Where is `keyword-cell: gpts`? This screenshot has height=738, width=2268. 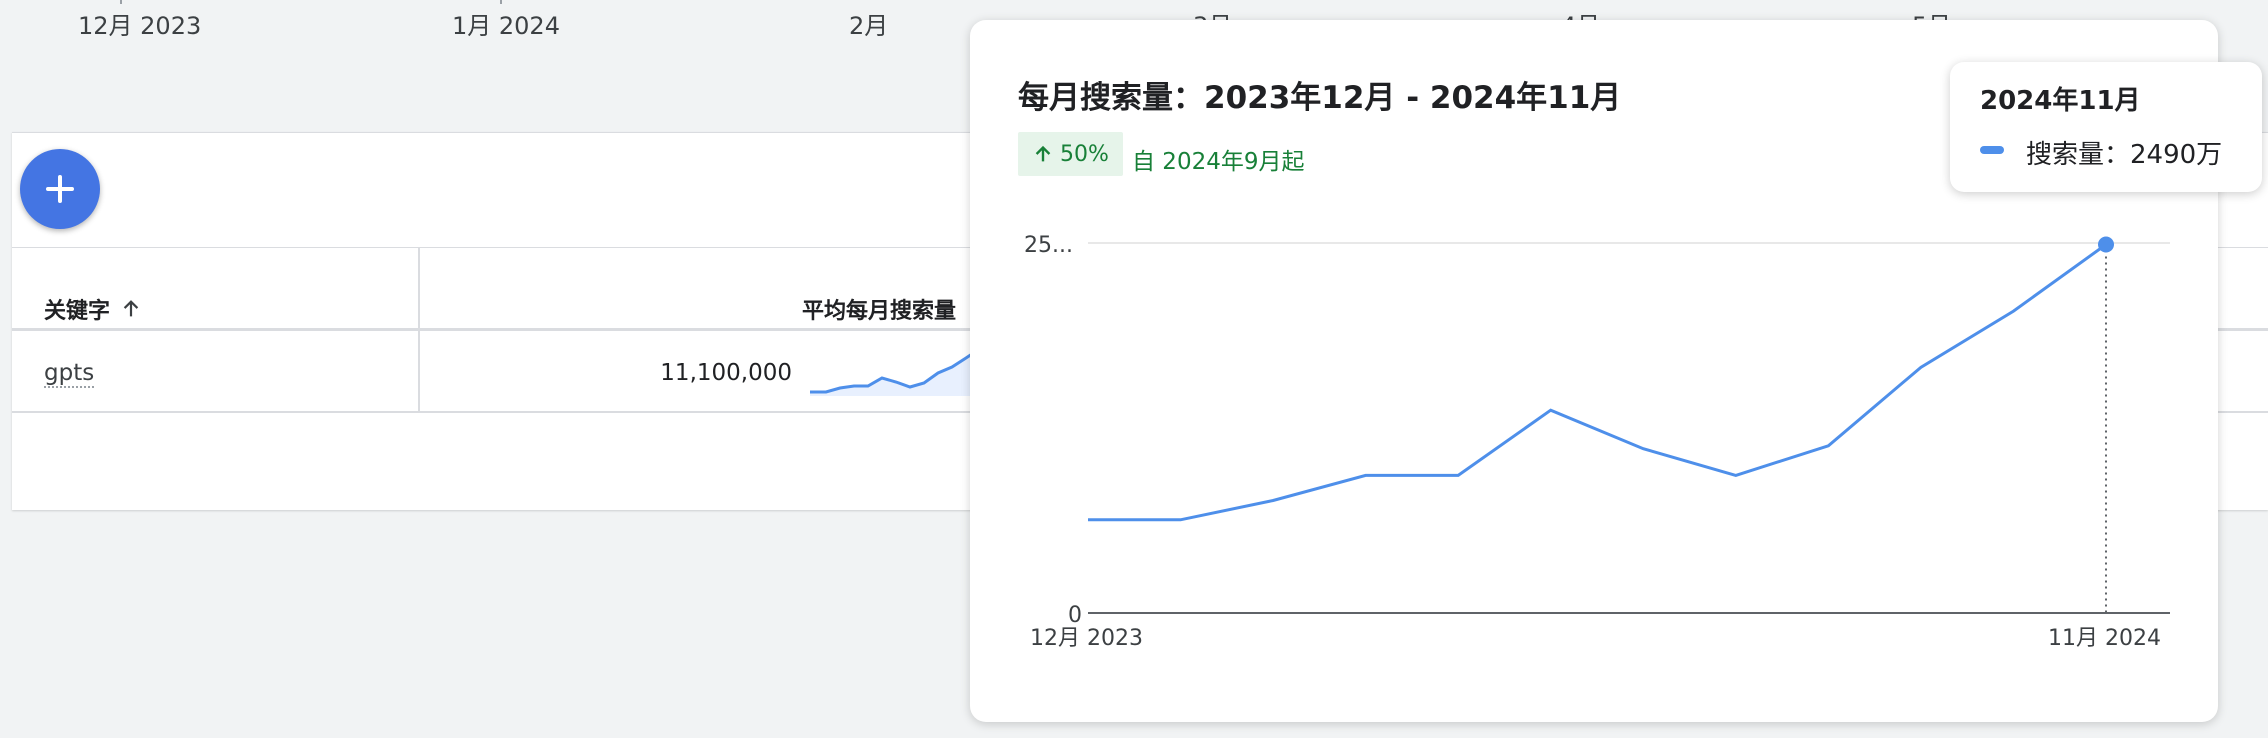 keyword-cell: gpts is located at coordinates (69, 374).